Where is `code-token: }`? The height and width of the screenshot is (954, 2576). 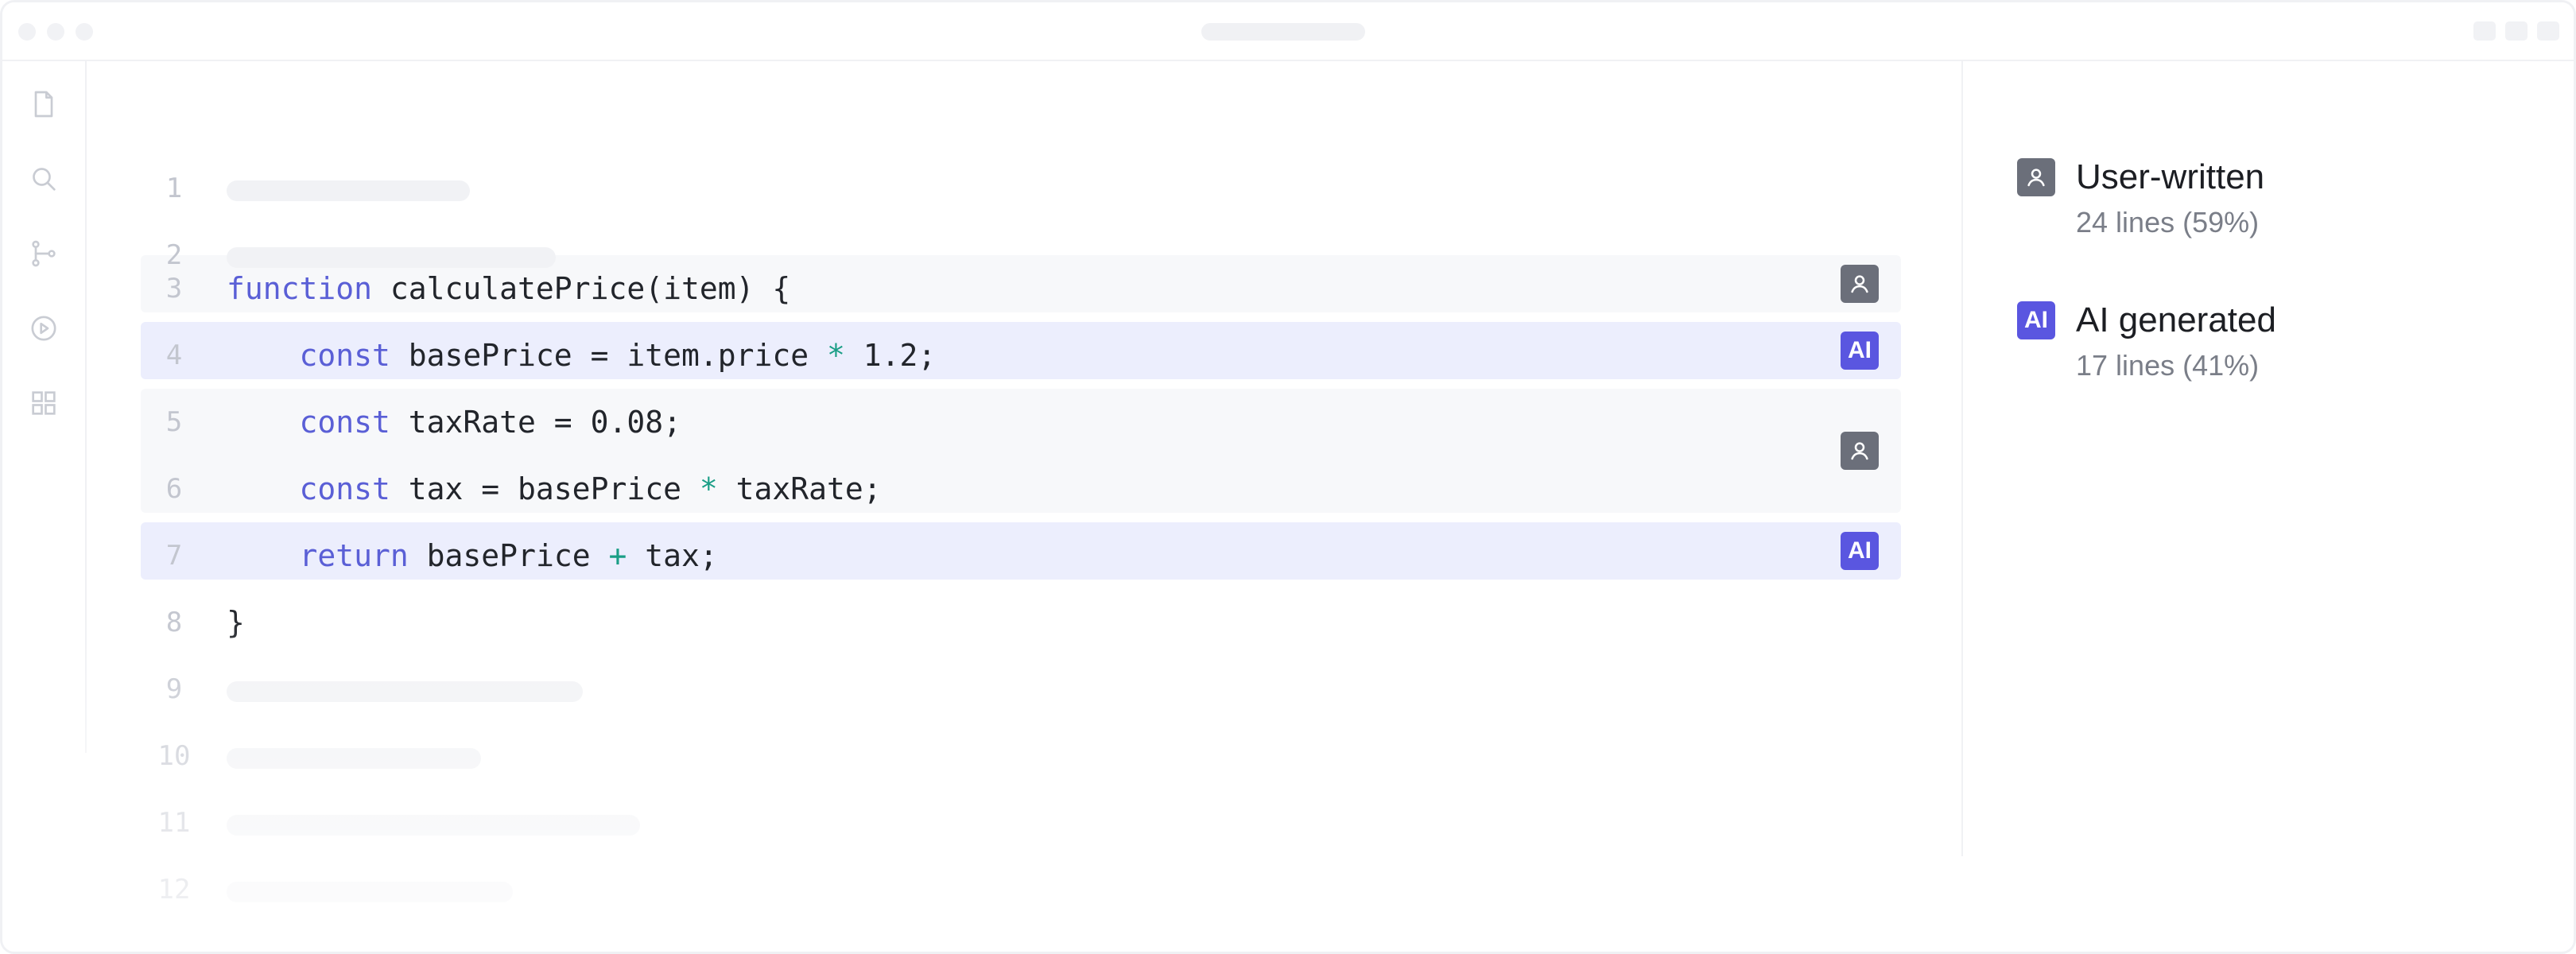 code-token: } is located at coordinates (236, 622).